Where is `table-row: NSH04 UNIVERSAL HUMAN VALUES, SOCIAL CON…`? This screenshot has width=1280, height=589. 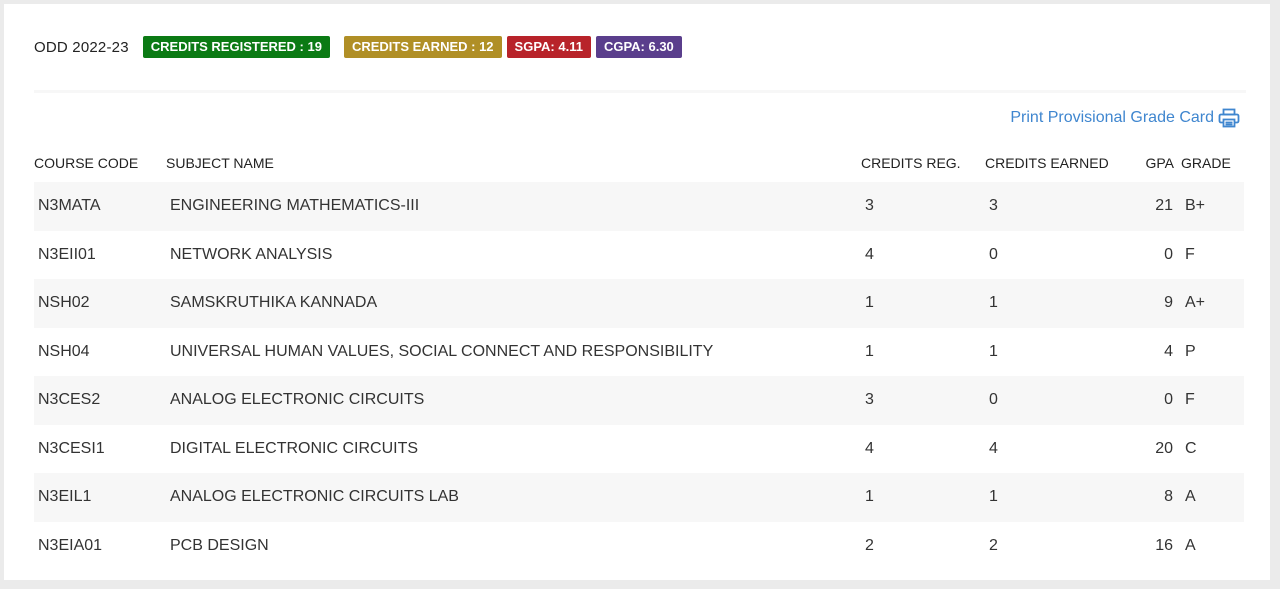 table-row: NSH04 UNIVERSAL HUMAN VALUES, SOCIAL CON… is located at coordinates (639, 352).